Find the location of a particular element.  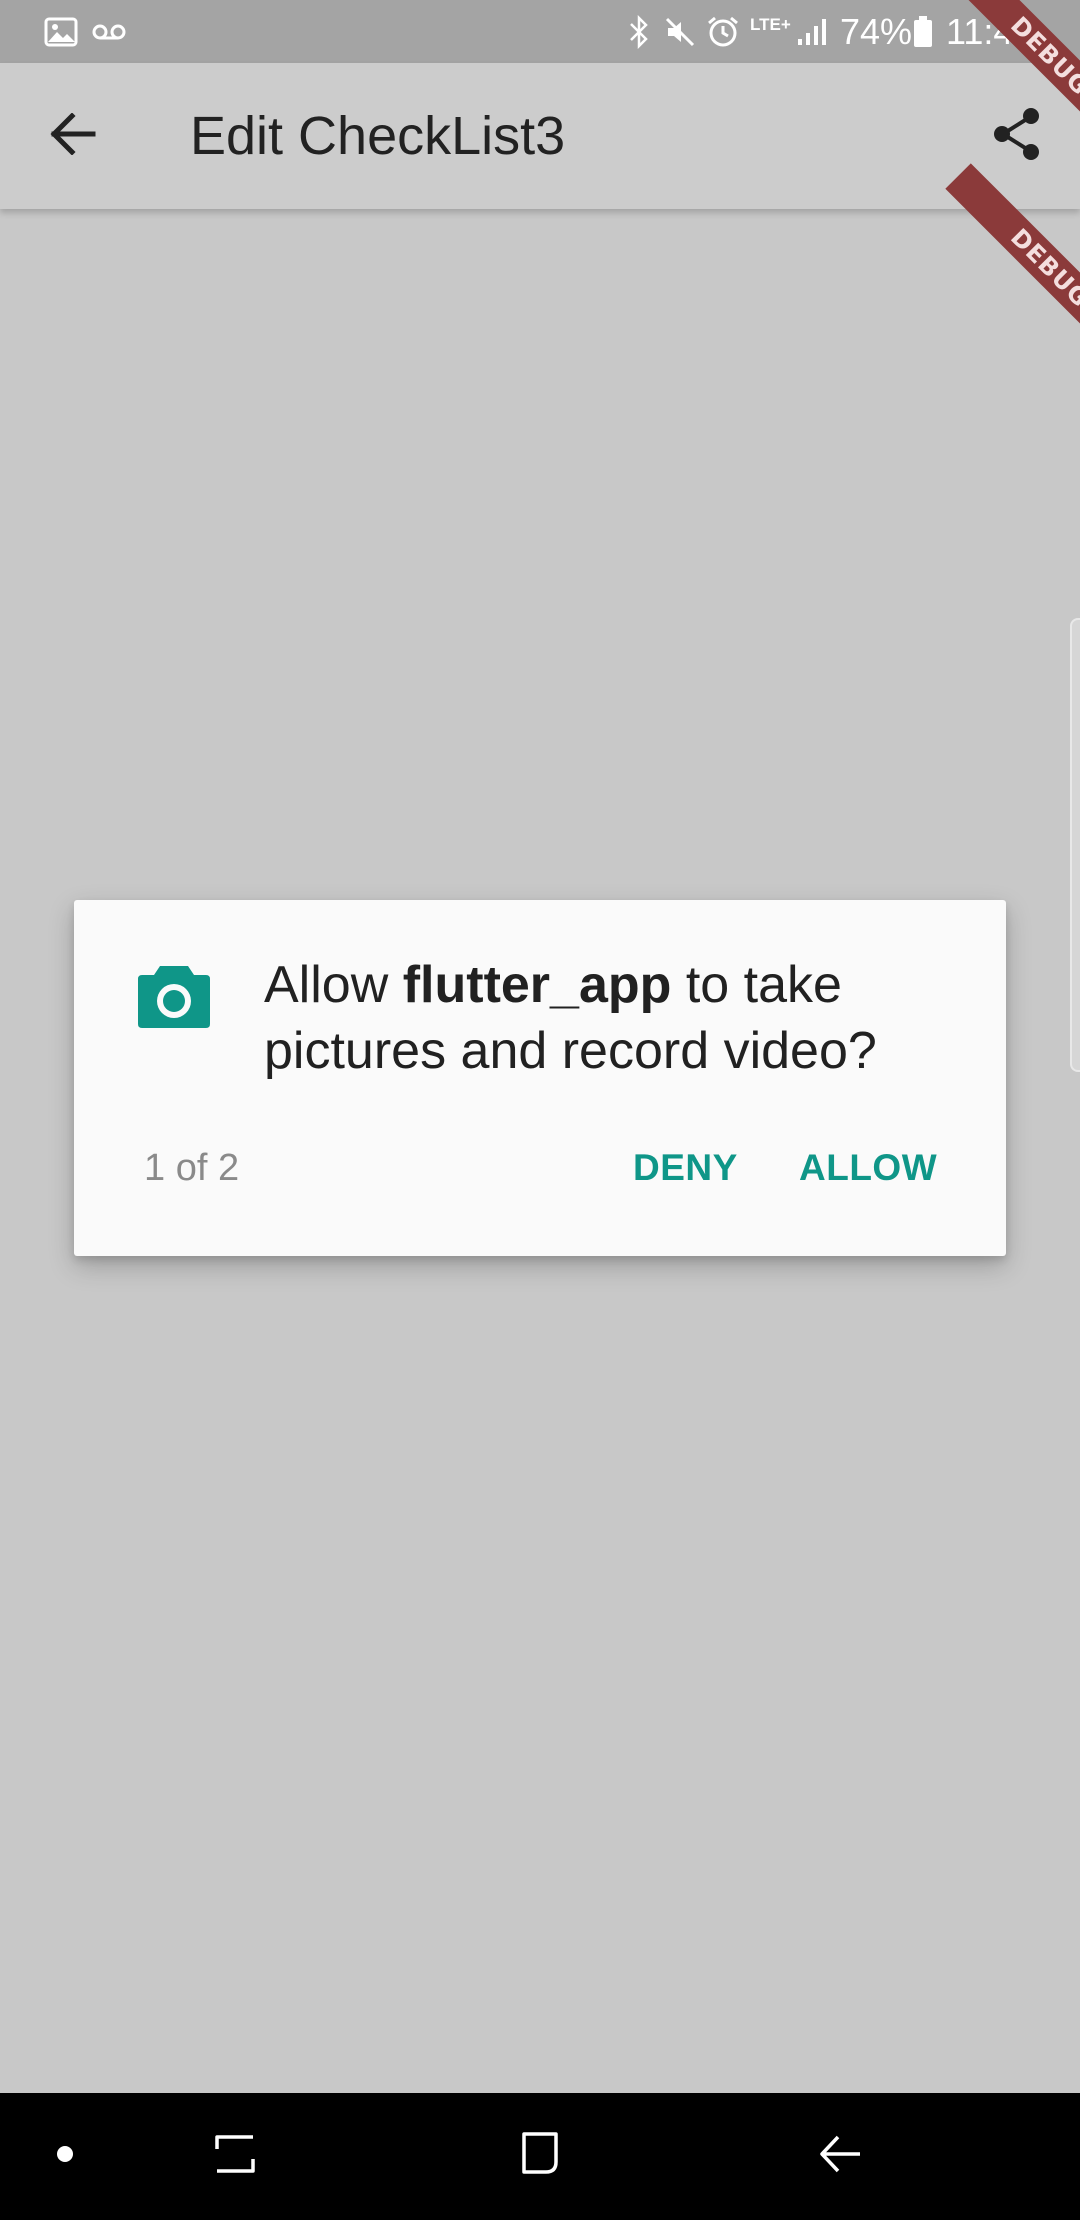

edge-panel-handle is located at coordinates (1075, 845).